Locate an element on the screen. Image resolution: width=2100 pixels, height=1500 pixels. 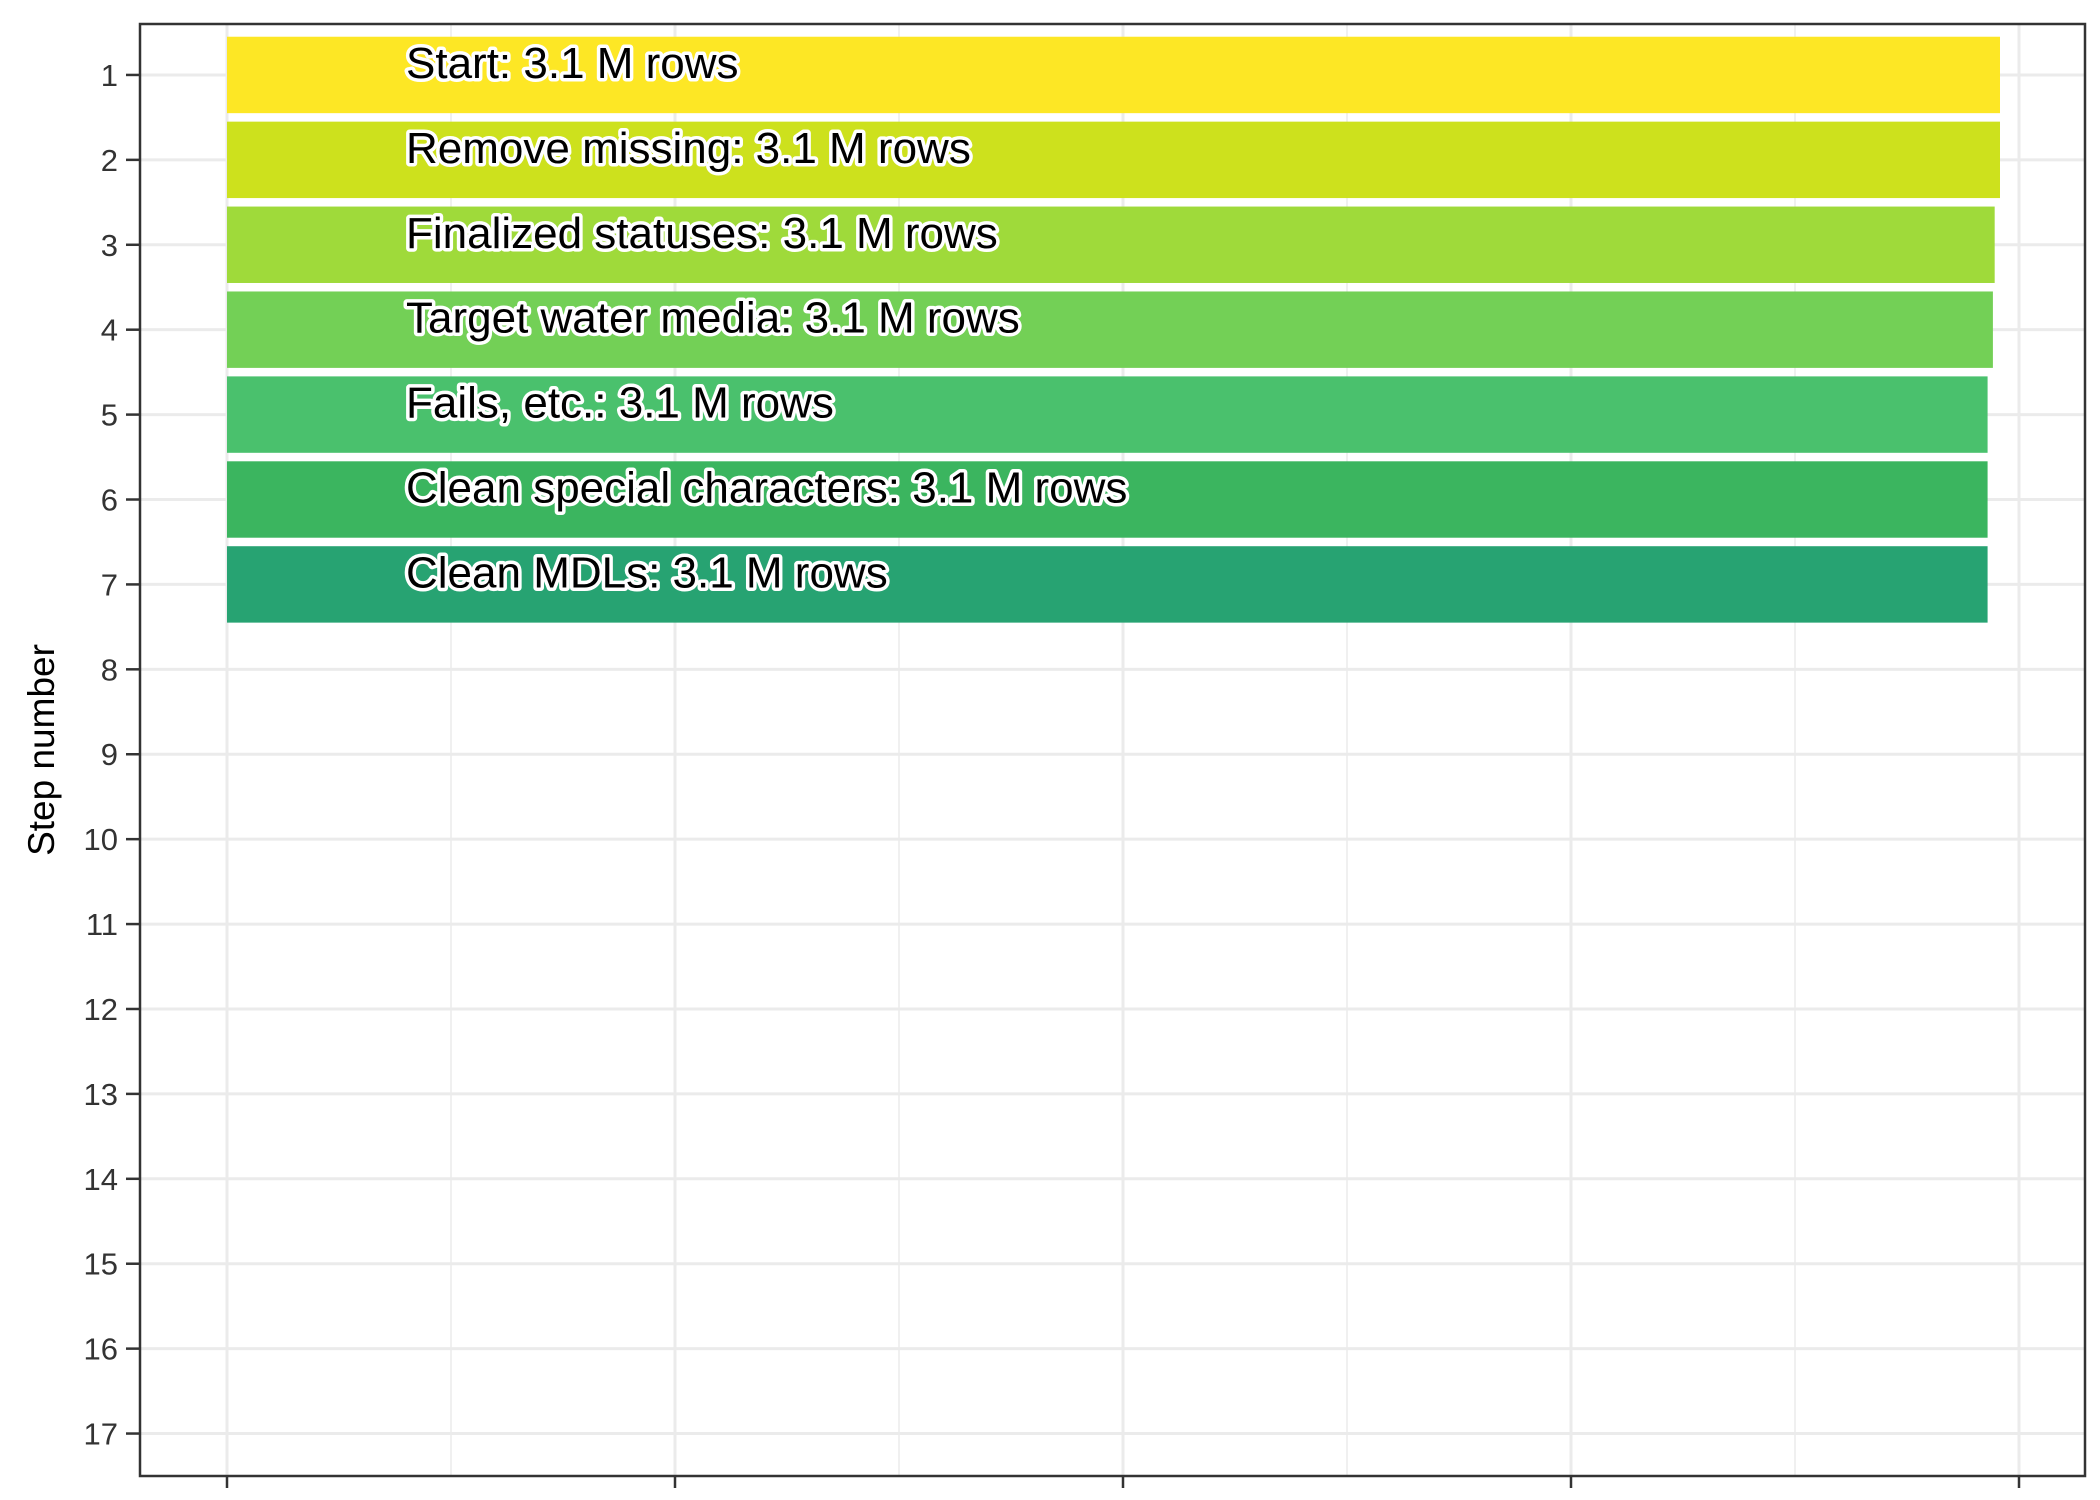
bar-label-step-3: Finalized statuses: 3.1 M rows is located at coordinates (702, 233).